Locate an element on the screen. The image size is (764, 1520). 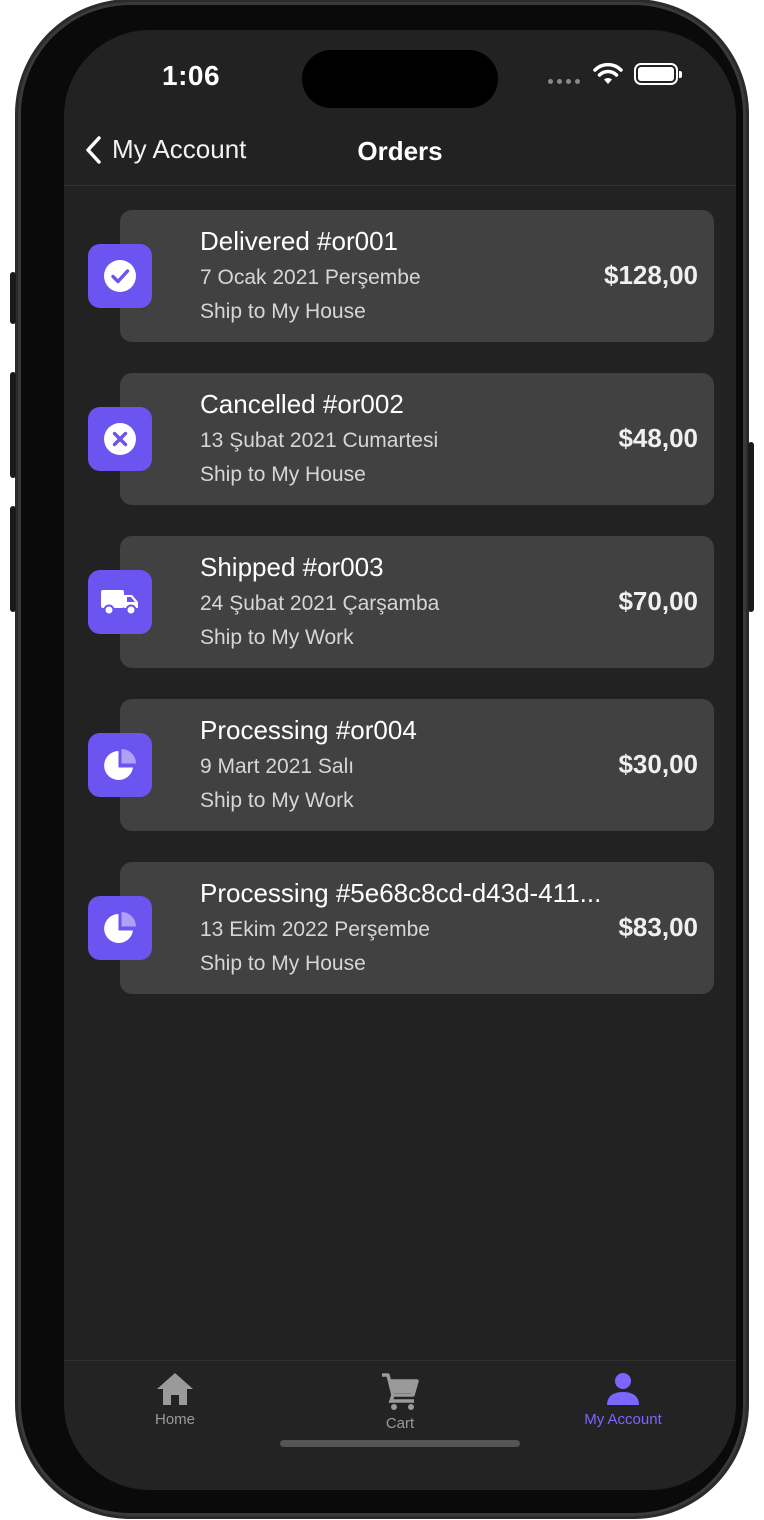
order-date: 13 Şubat 2021 Cumartesi is located at coordinates (319, 440).